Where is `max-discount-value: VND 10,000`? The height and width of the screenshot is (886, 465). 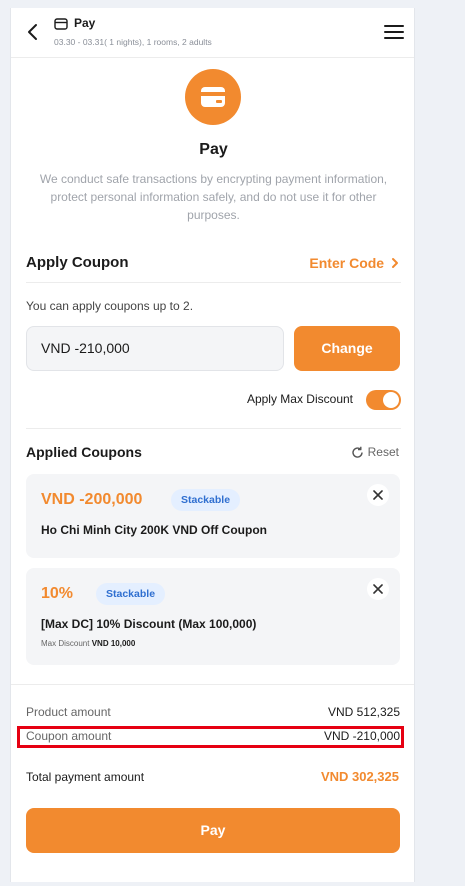
max-discount-value: VND 10,000 is located at coordinates (113, 643).